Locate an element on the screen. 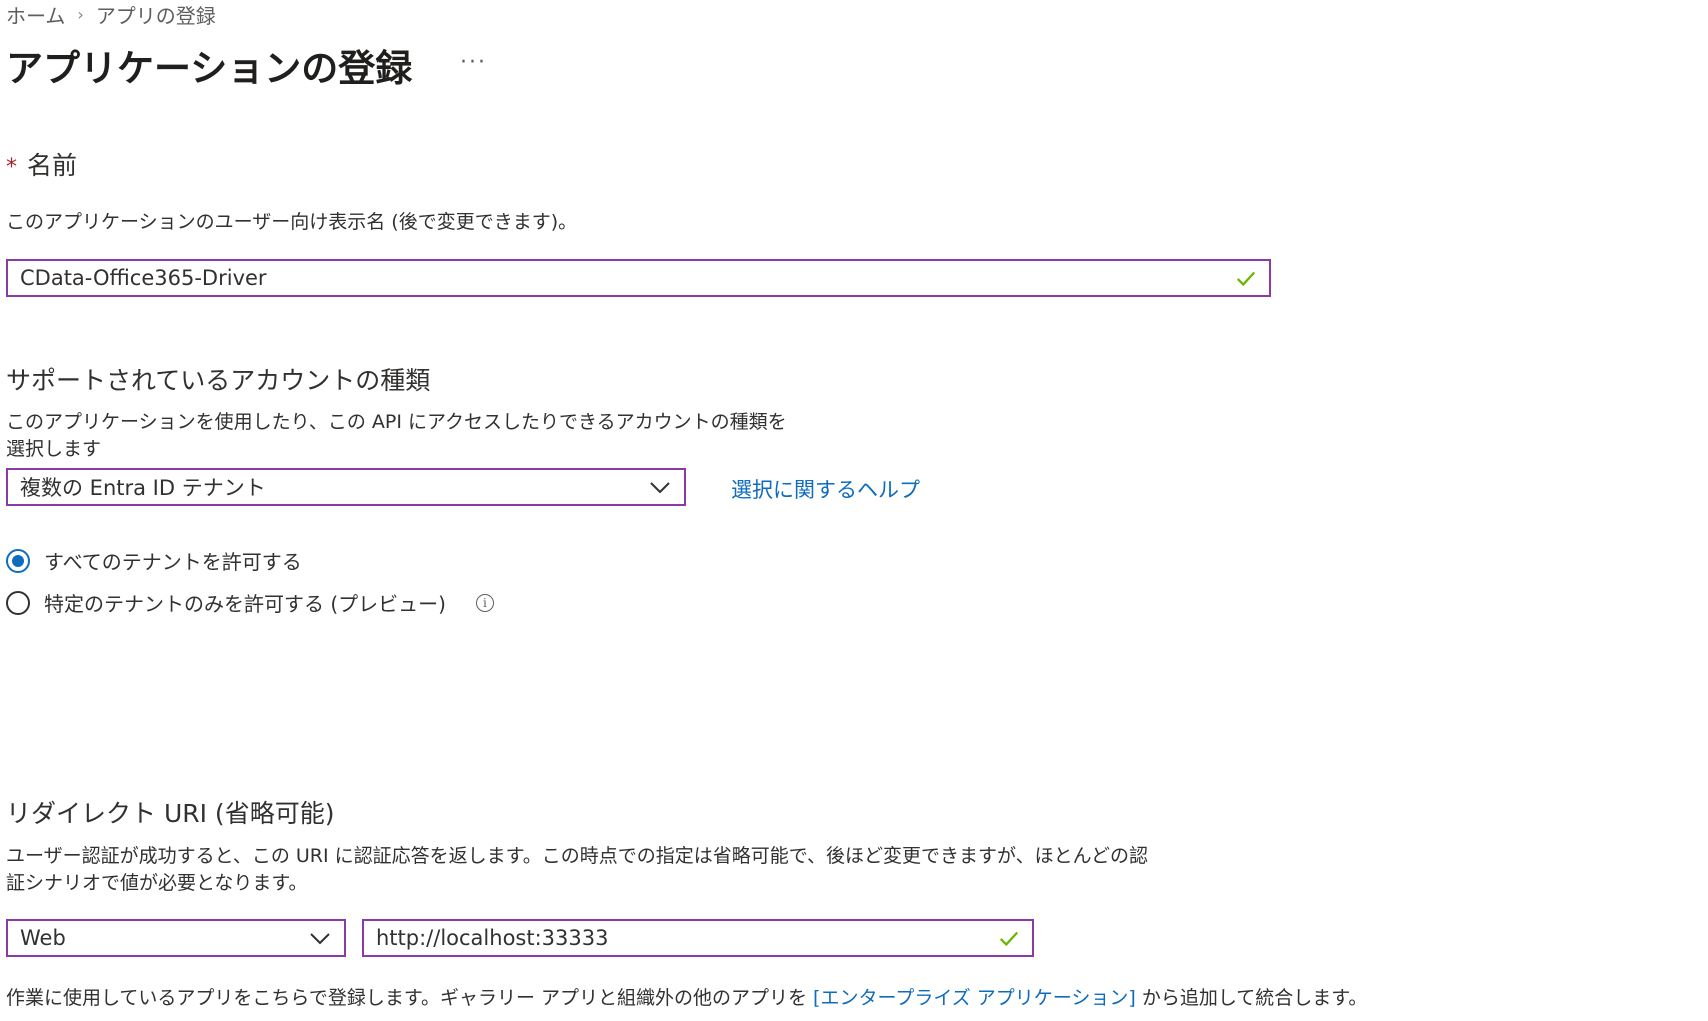 The width and height of the screenshot is (1708, 1021). required-mark: * is located at coordinates (11, 167).